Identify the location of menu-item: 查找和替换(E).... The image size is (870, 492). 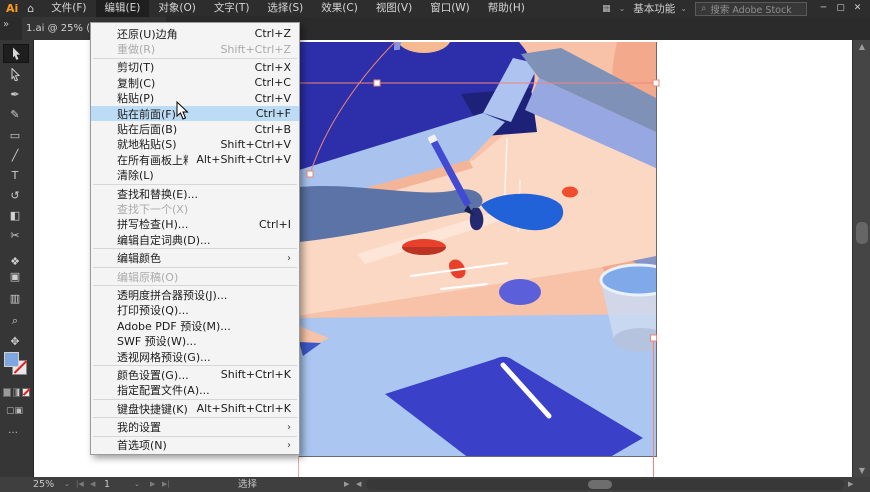
(195, 193).